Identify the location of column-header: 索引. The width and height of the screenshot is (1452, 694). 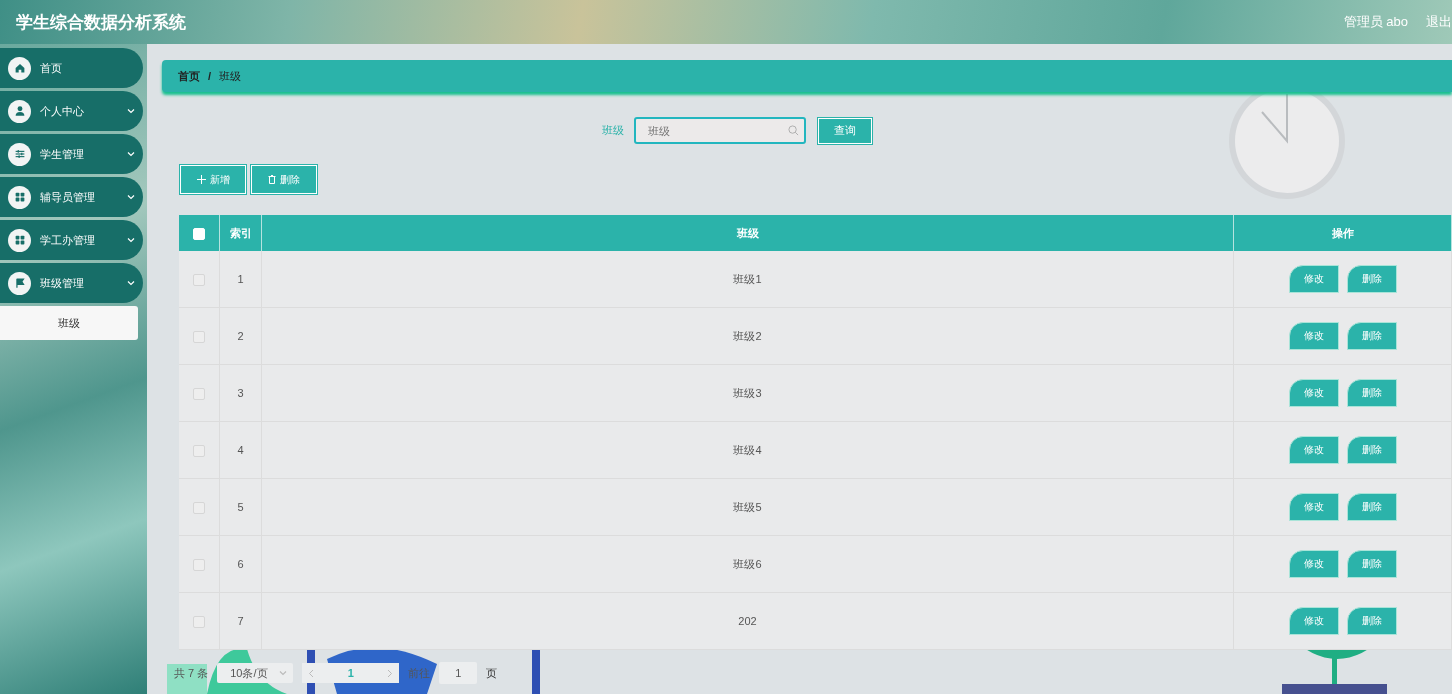
(240, 233).